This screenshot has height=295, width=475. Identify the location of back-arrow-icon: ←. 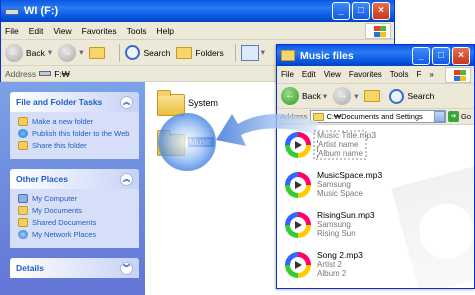
(14, 52).